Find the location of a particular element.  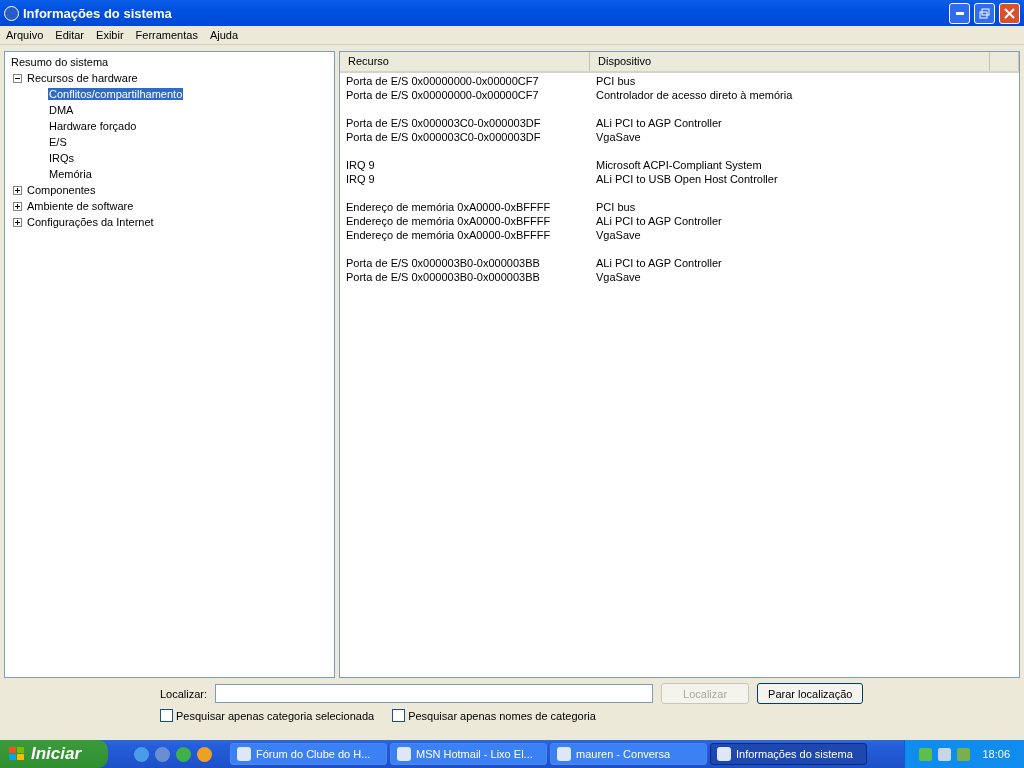

tree-item: Ambiente de software is located at coordinates (80, 206).